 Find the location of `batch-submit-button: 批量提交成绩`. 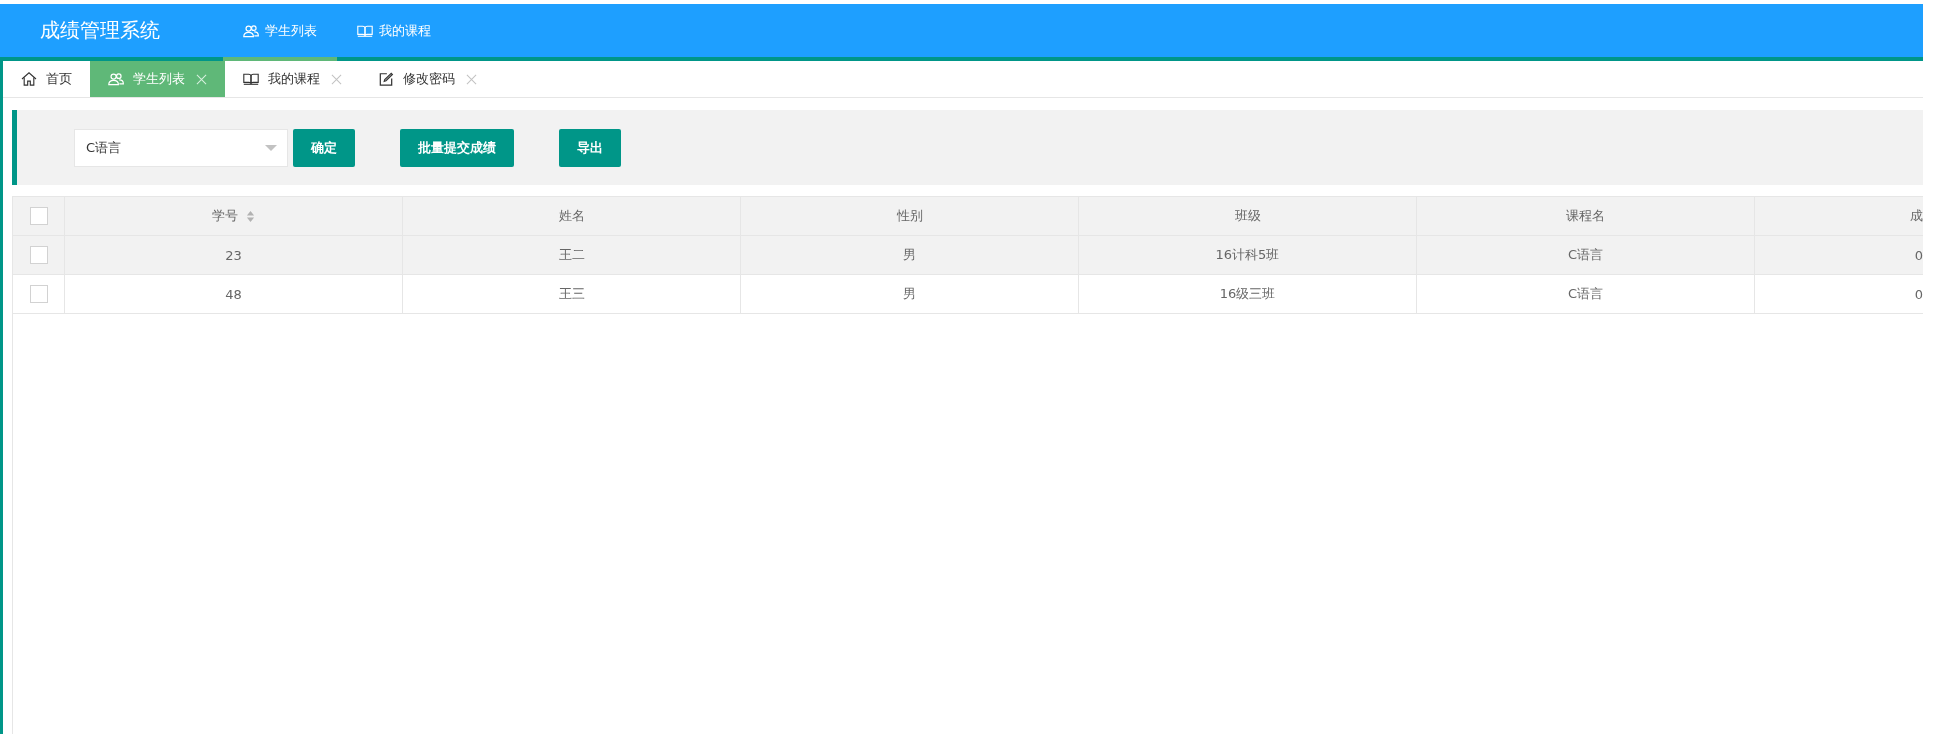

batch-submit-button: 批量提交成绩 is located at coordinates (457, 147).